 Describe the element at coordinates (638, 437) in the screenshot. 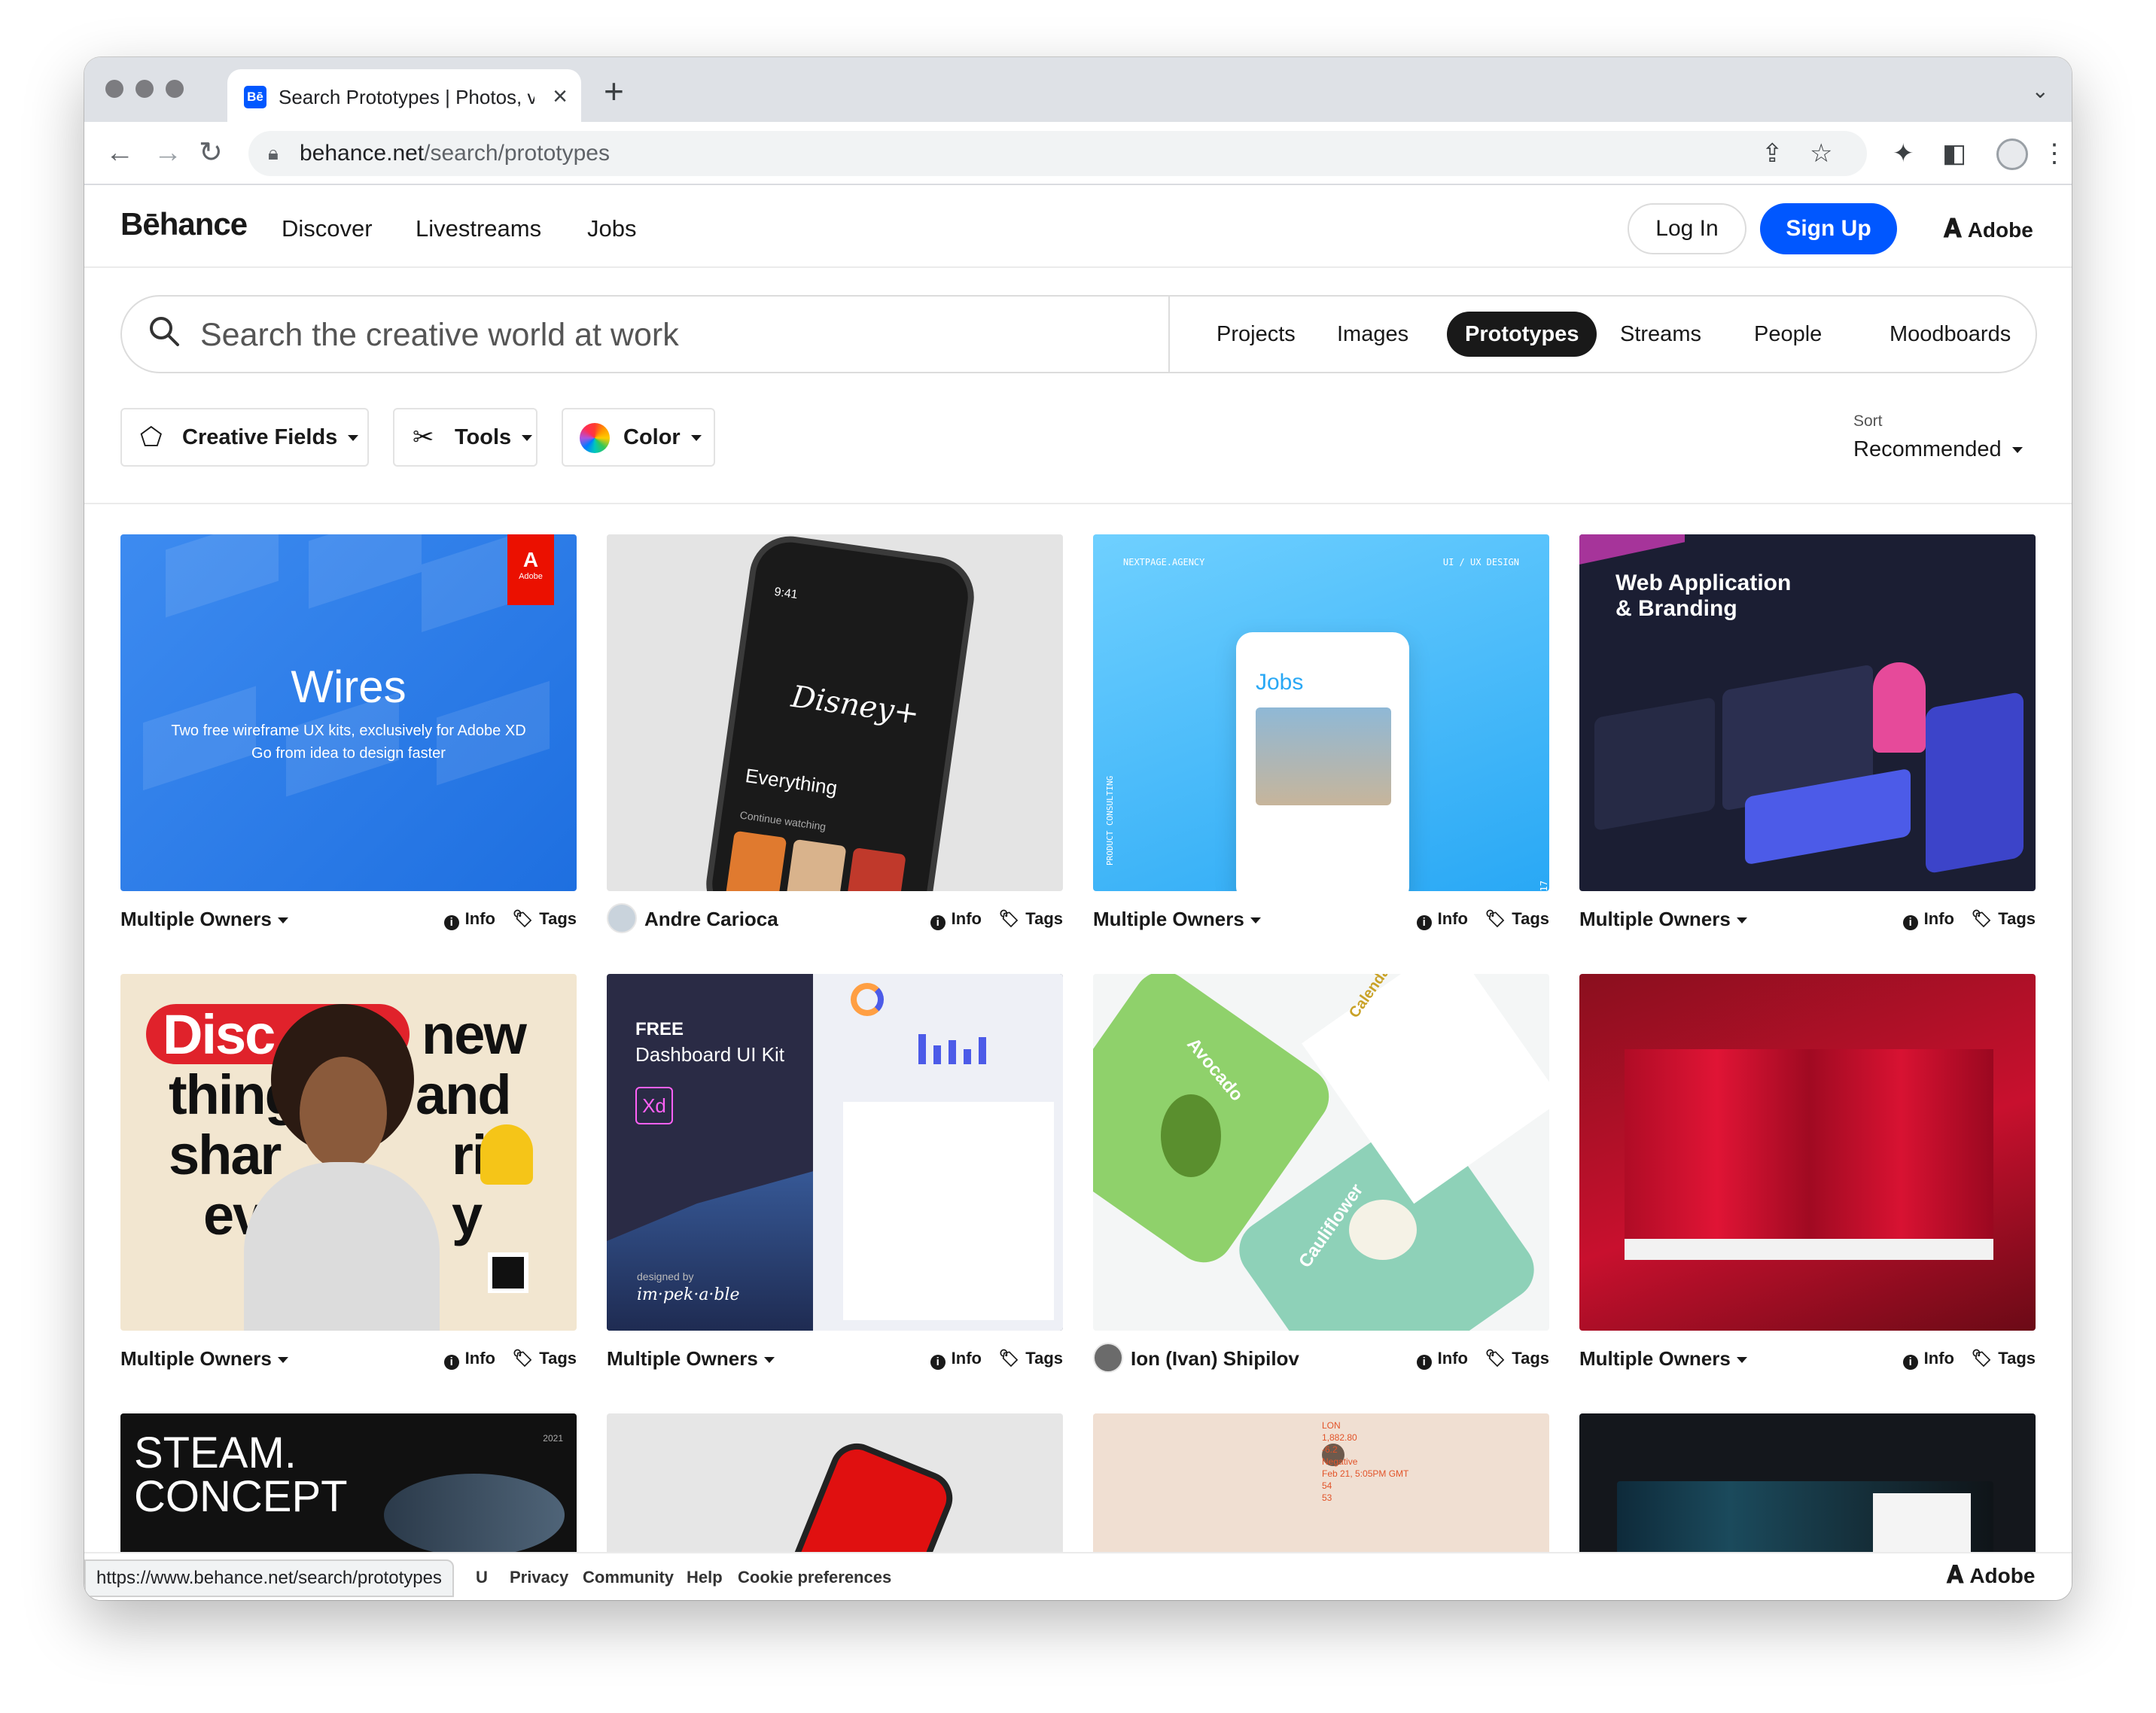

I see `color-filter: Color` at that location.